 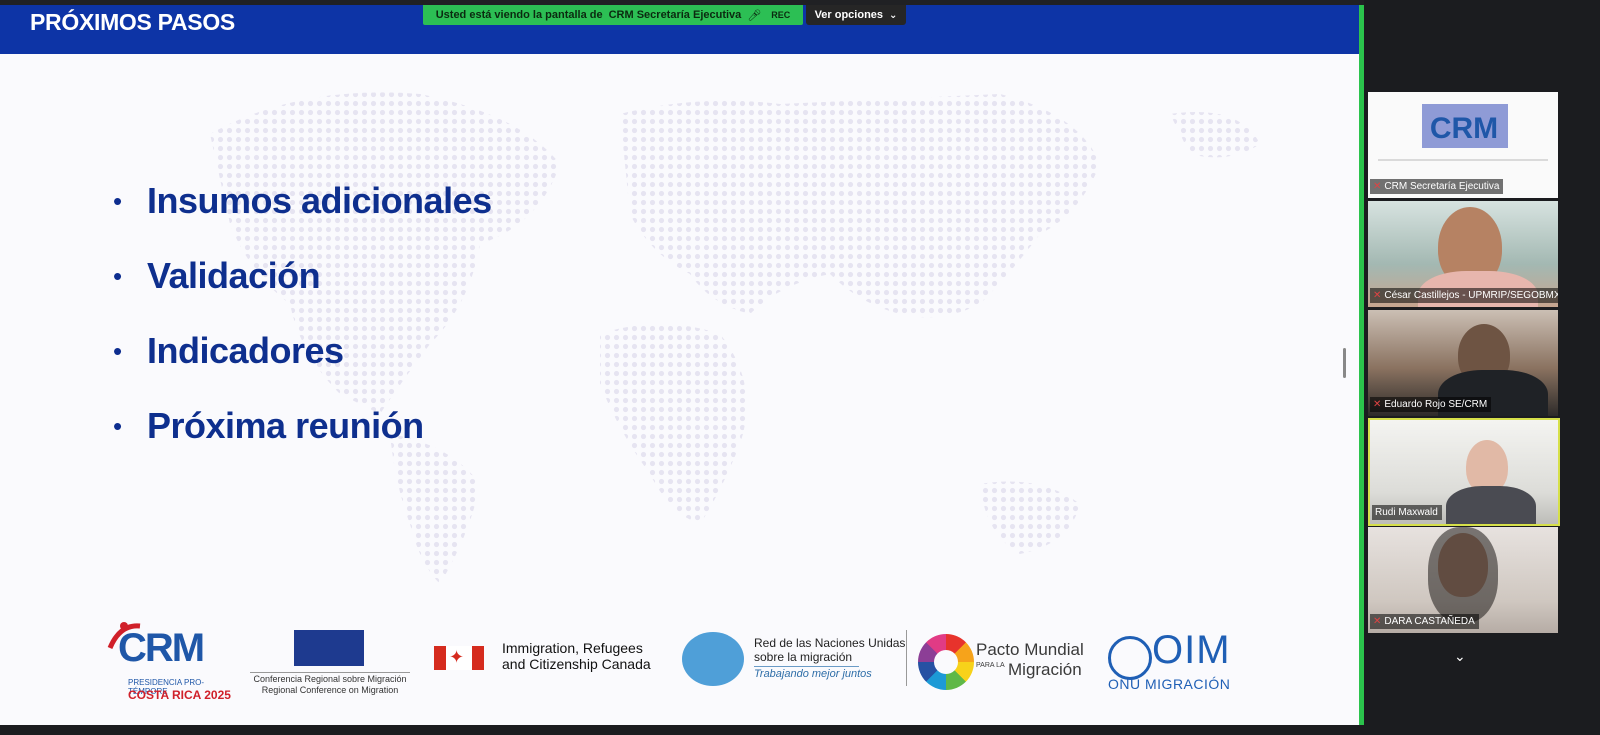 What do you see at coordinates (803, 657) in the screenshot?
I see `un-line2: sobre la migración` at bounding box center [803, 657].